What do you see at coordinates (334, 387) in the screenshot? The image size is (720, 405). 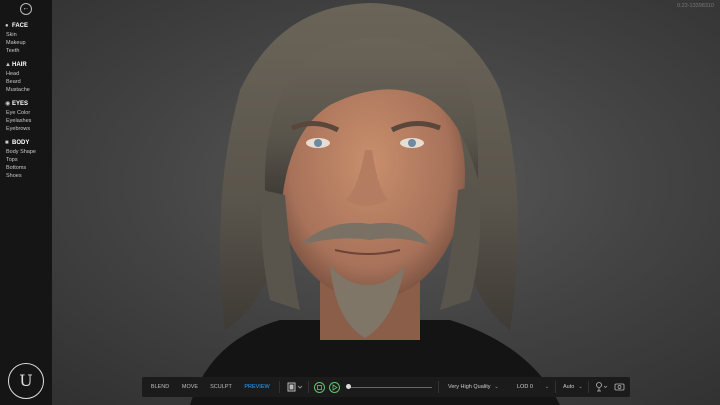 I see `play-icon` at bounding box center [334, 387].